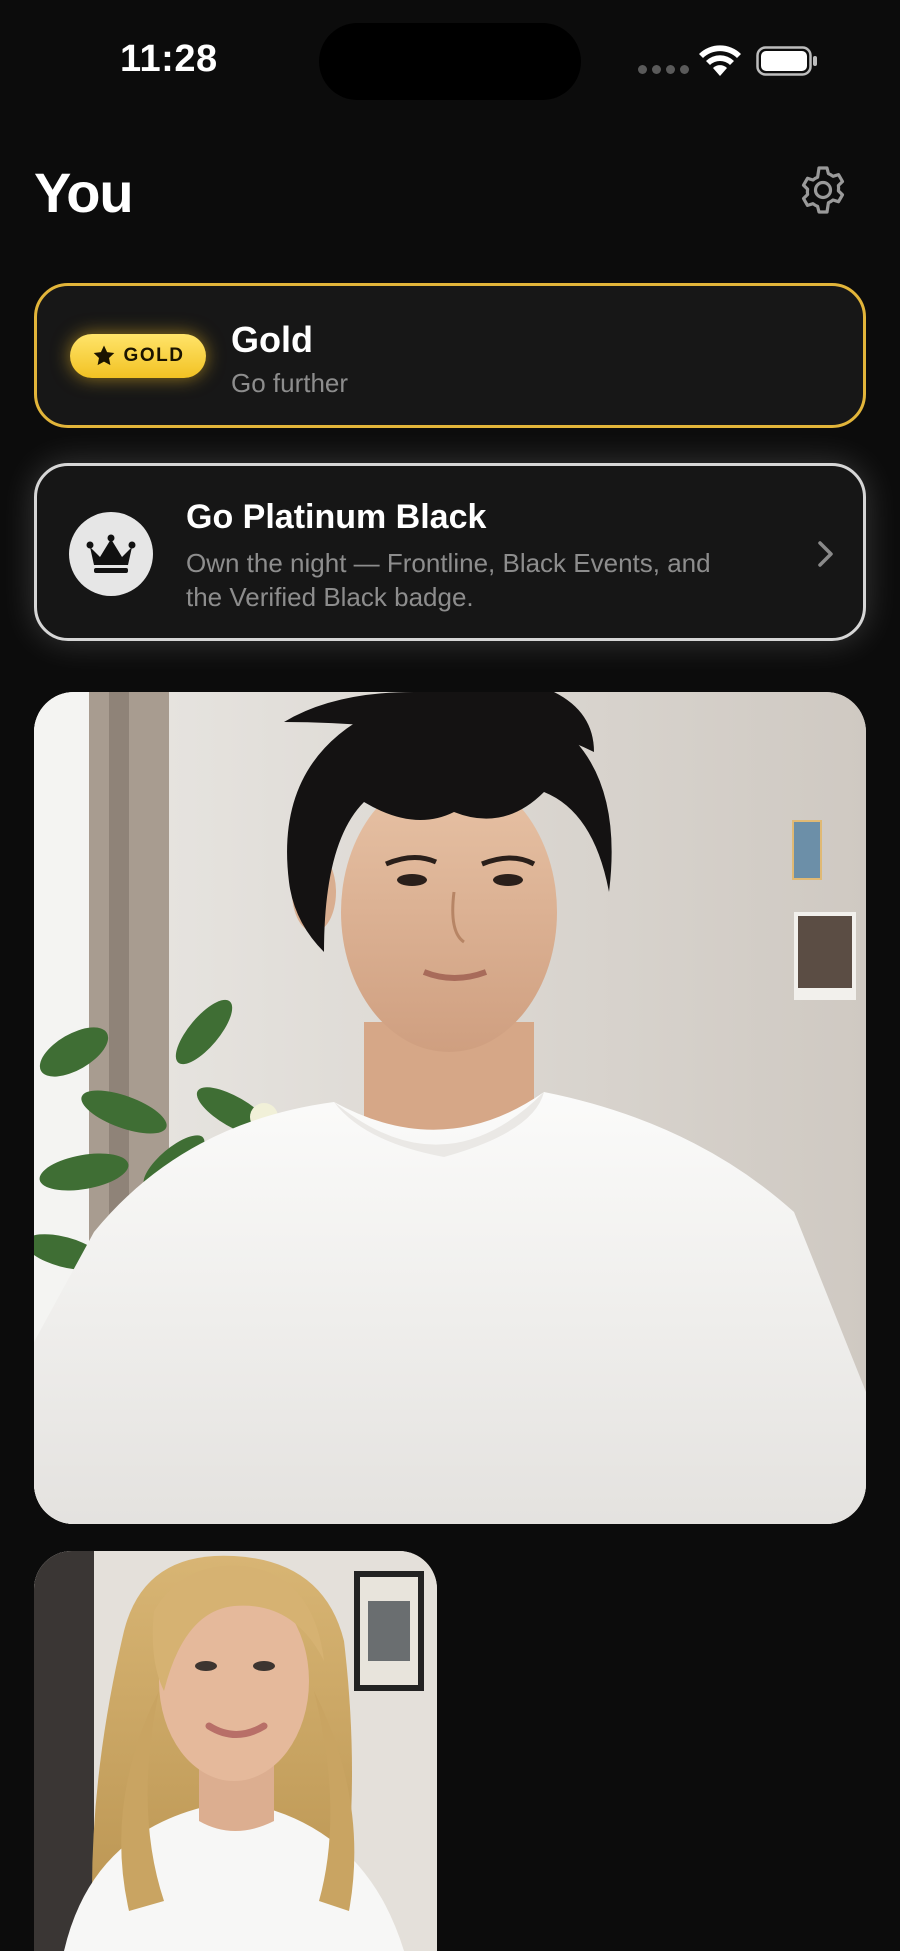 The width and height of the screenshot is (900, 1951). I want to click on gear-icon, so click(823, 190).